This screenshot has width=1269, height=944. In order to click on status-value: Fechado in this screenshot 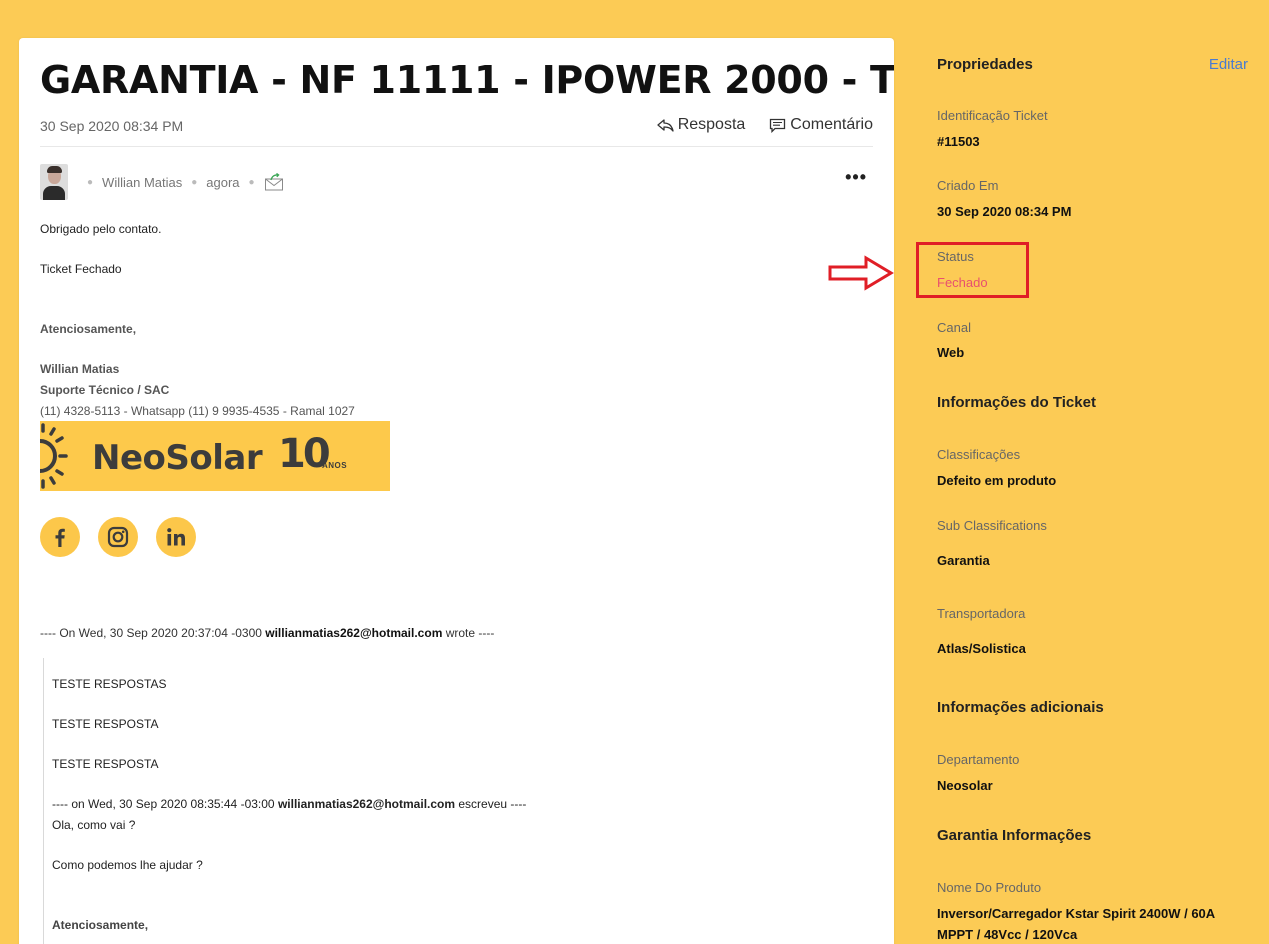, I will do `click(962, 282)`.